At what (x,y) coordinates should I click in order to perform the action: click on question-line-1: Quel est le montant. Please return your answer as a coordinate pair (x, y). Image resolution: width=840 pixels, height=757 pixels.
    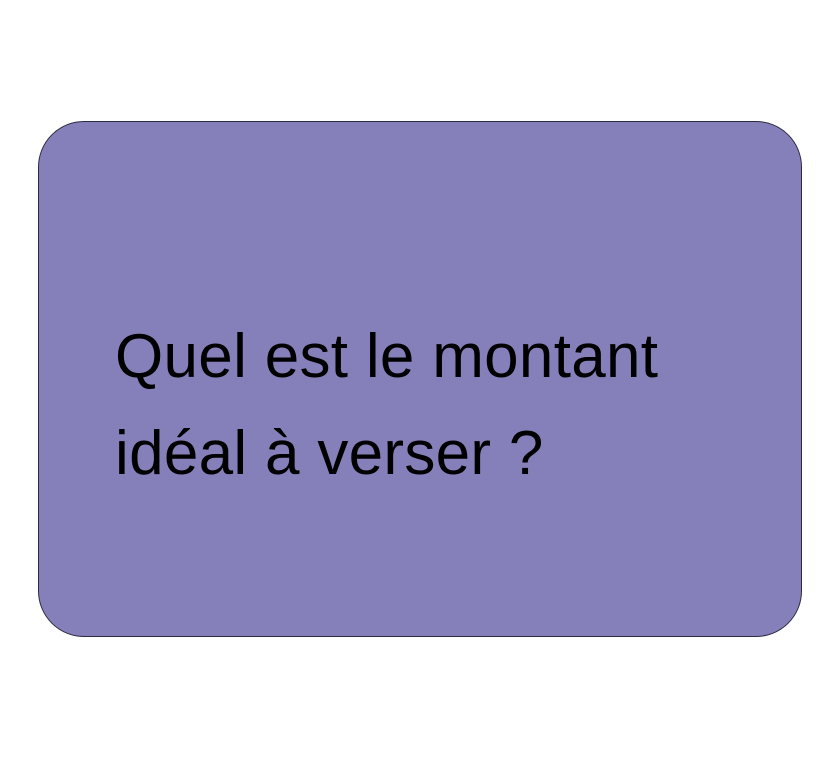
    Looking at the image, I should click on (387, 356).